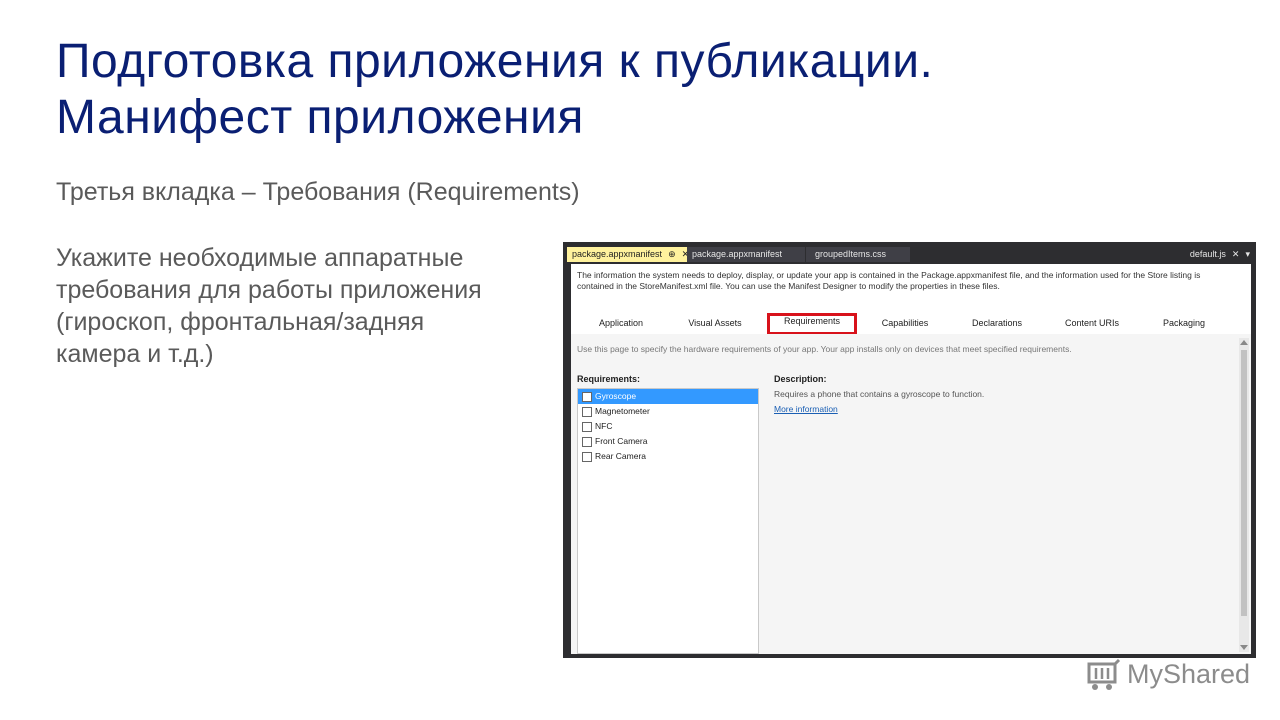 This screenshot has height=720, width=1280. What do you see at coordinates (621, 441) in the screenshot?
I see `requirement-label: Front Camera` at bounding box center [621, 441].